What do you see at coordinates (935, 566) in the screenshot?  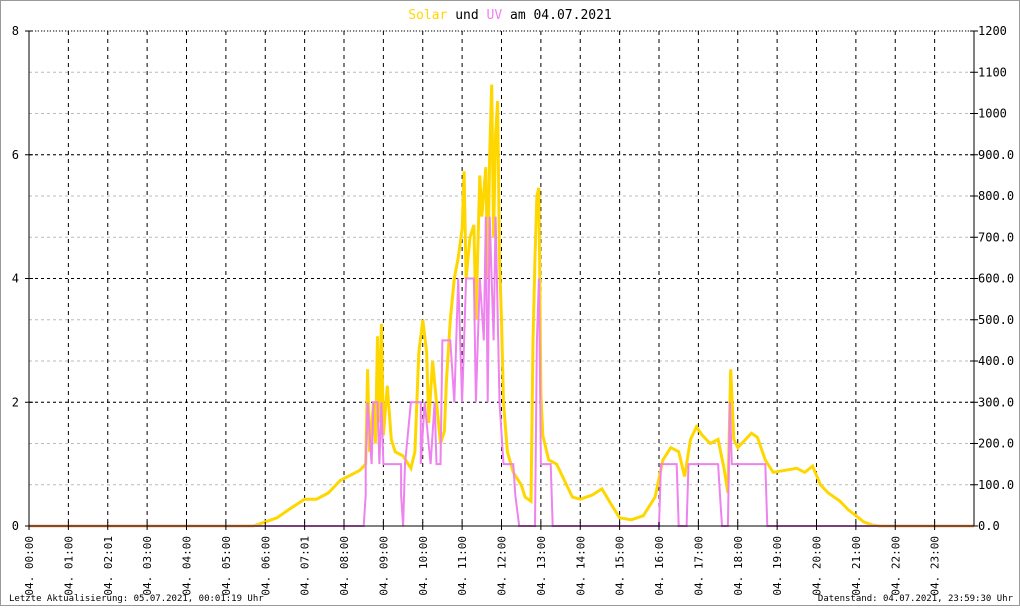 I see `x-tick-label: 04. 23:00` at bounding box center [935, 566].